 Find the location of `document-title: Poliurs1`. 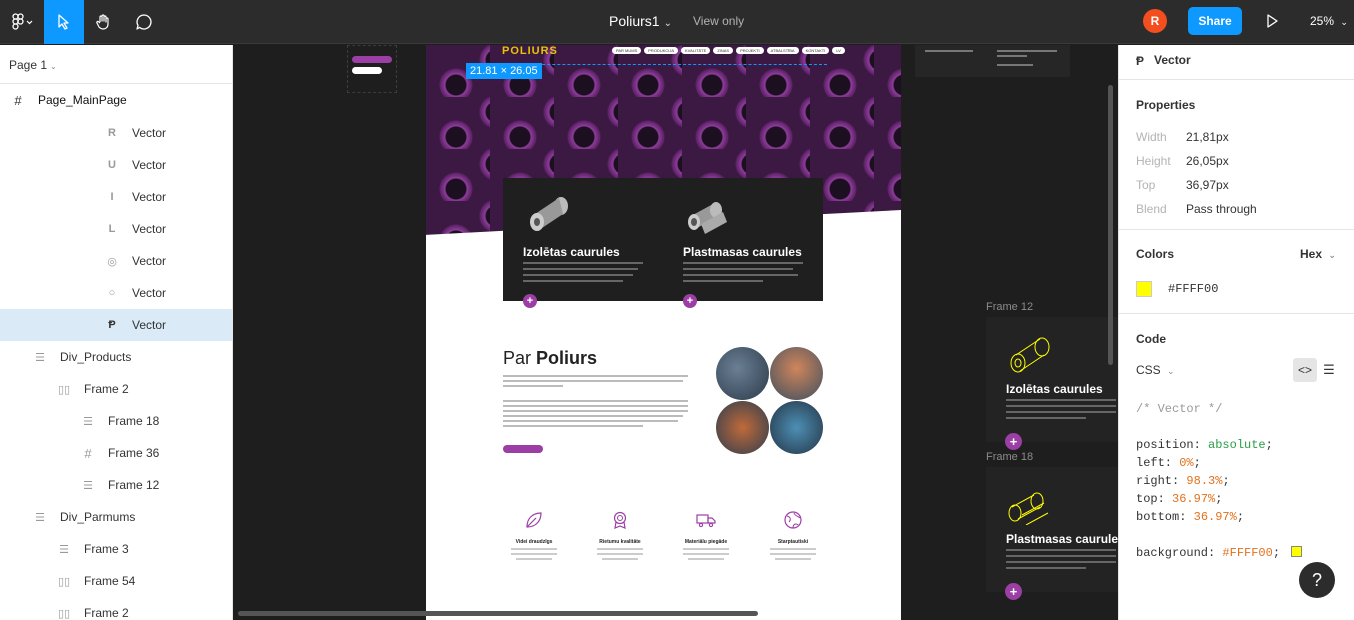

document-title: Poliurs1 is located at coordinates (634, 21).